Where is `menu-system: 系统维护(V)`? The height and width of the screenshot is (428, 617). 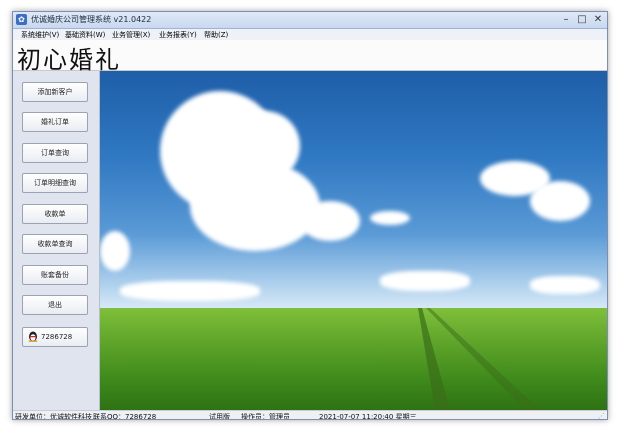
menu-system: 系统维护(V) is located at coordinates (40, 35).